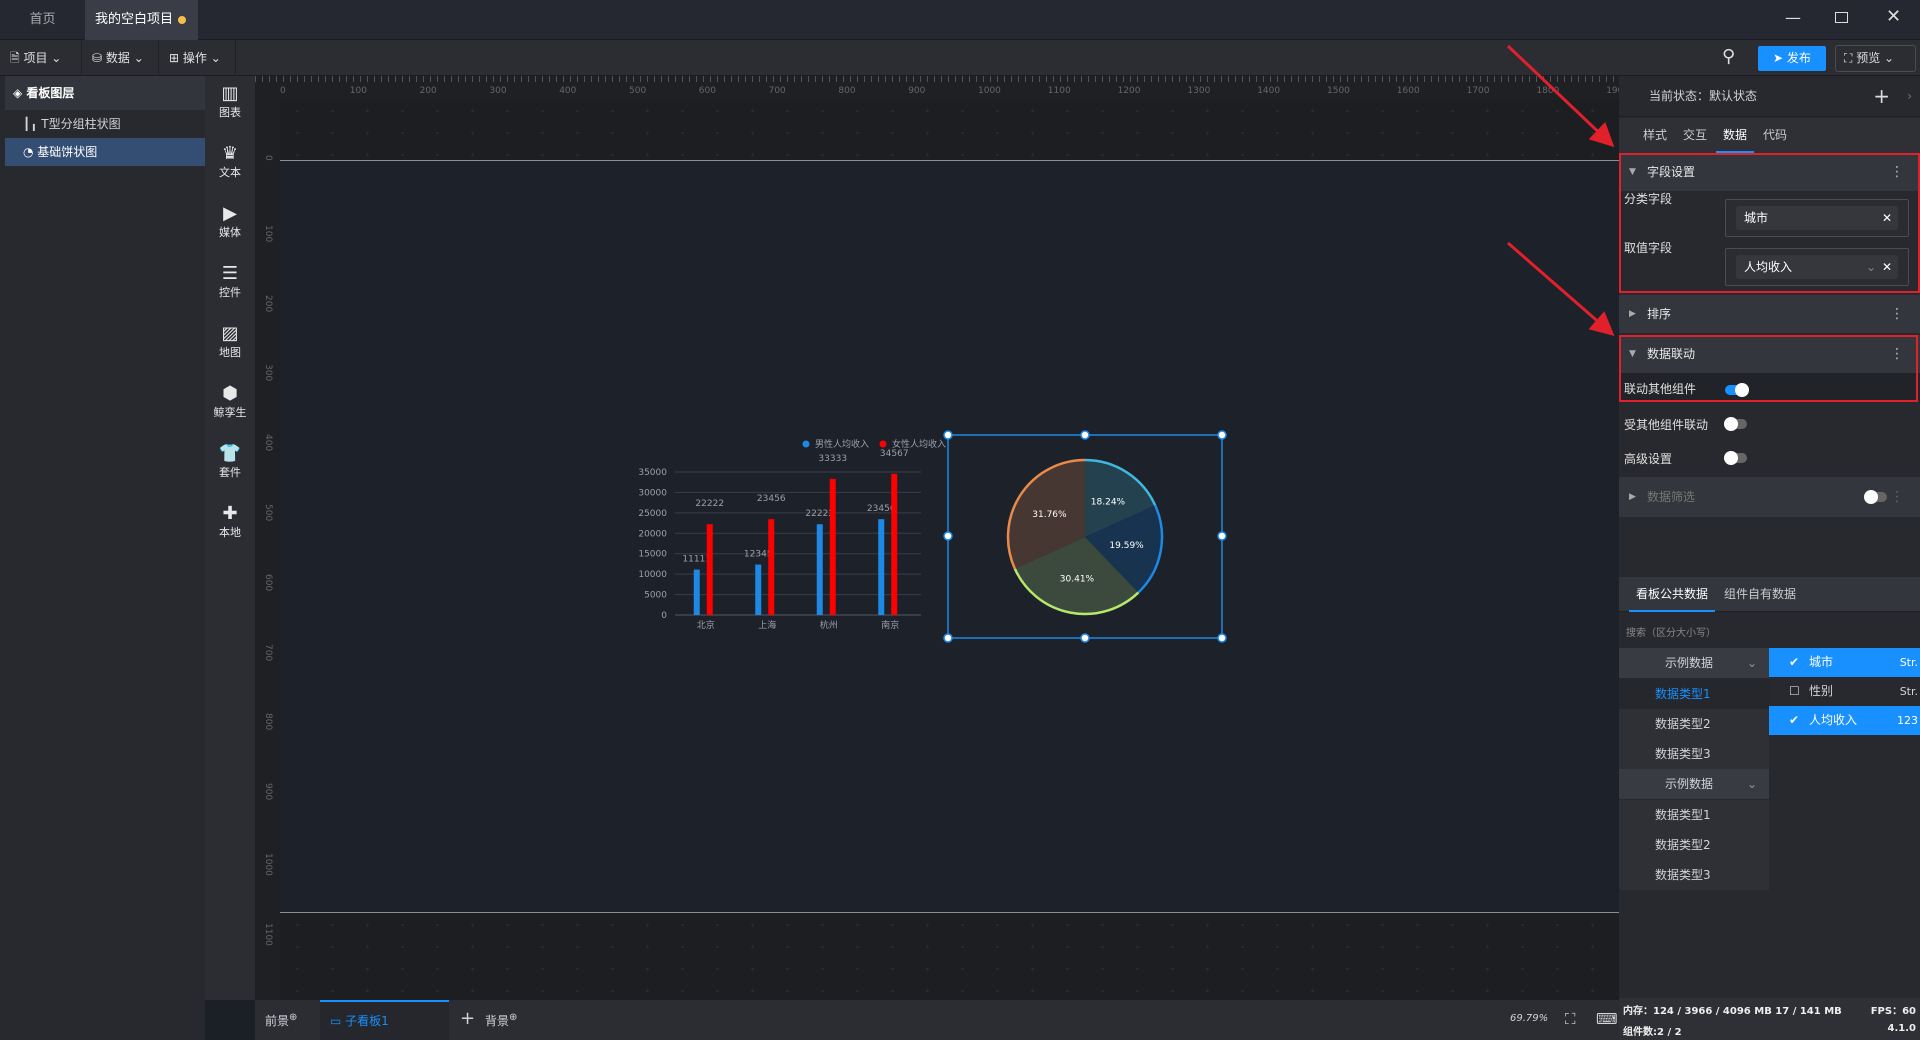 This screenshot has width=1920, height=1040. What do you see at coordinates (664, 616) in the screenshot?
I see `y-tick-label: 0` at bounding box center [664, 616].